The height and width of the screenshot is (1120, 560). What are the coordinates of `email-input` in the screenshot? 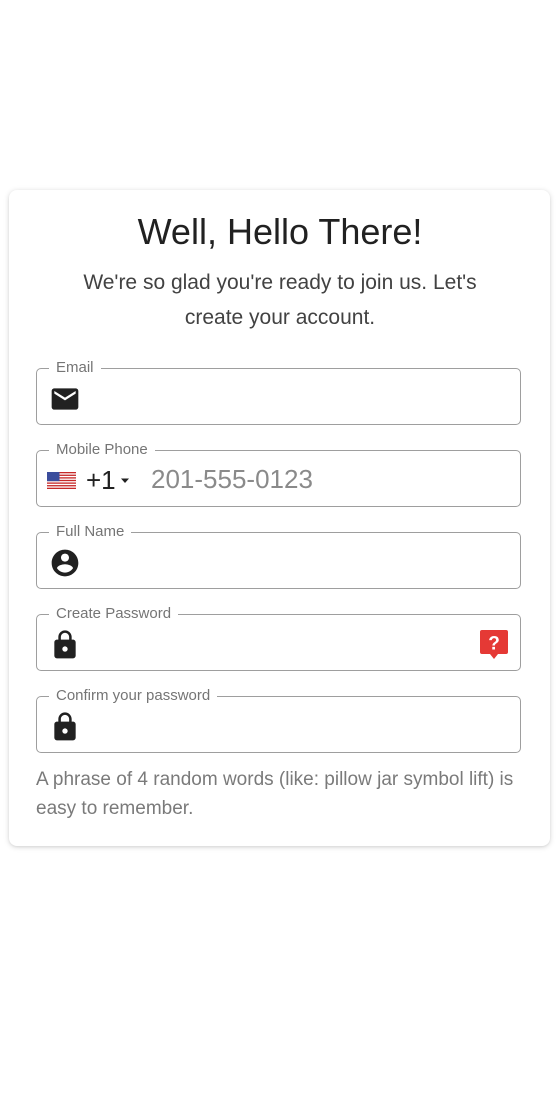 It's located at (280, 397).